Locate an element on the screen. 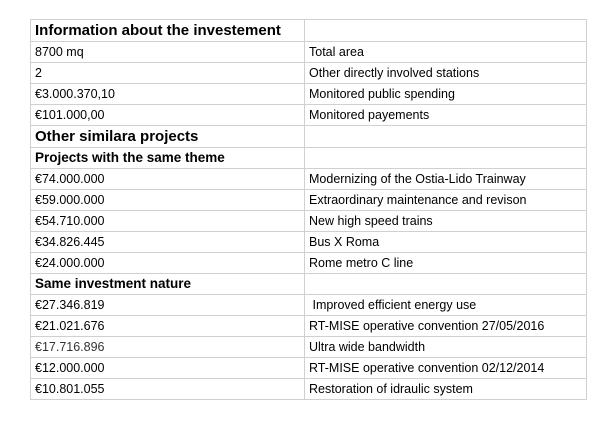 The height and width of the screenshot is (423, 613). table-row: 2 Other directly involved stations is located at coordinates (308, 73).